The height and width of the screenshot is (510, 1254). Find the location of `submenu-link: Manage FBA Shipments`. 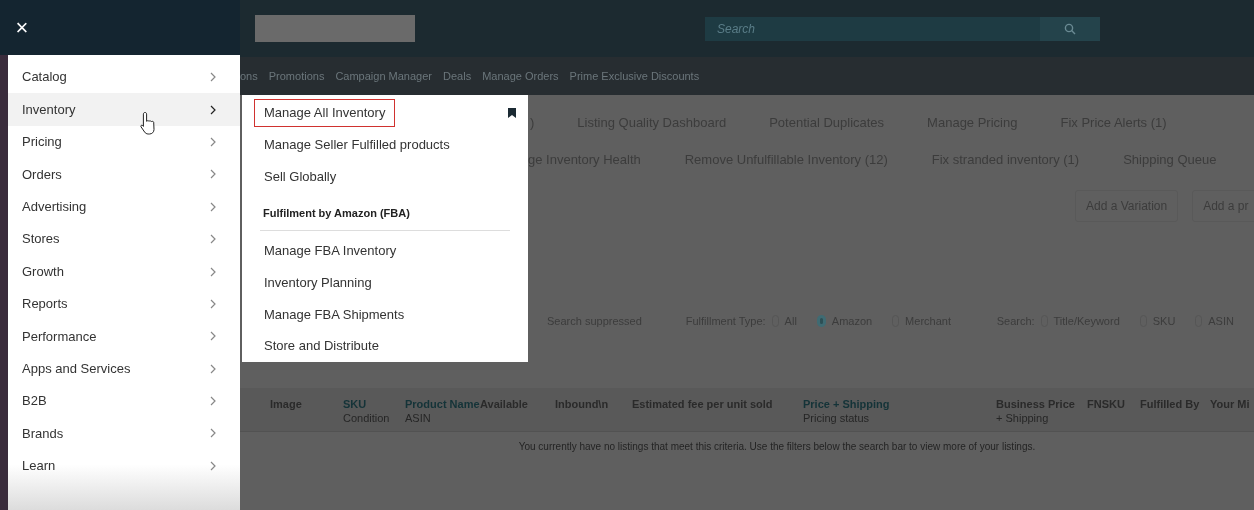

submenu-link: Manage FBA Shipments is located at coordinates (334, 314).